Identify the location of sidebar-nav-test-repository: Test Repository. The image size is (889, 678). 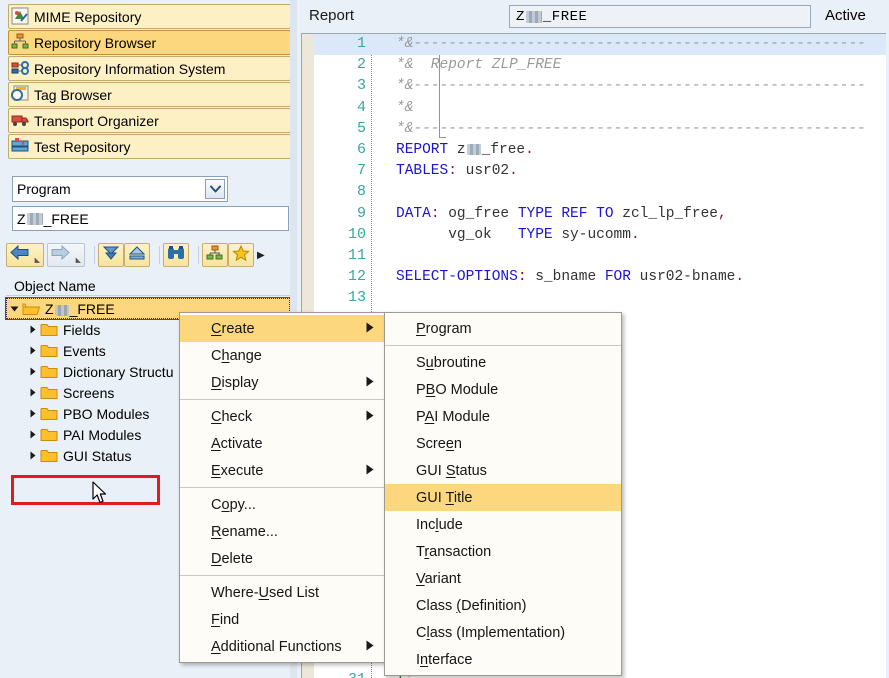
(149, 146).